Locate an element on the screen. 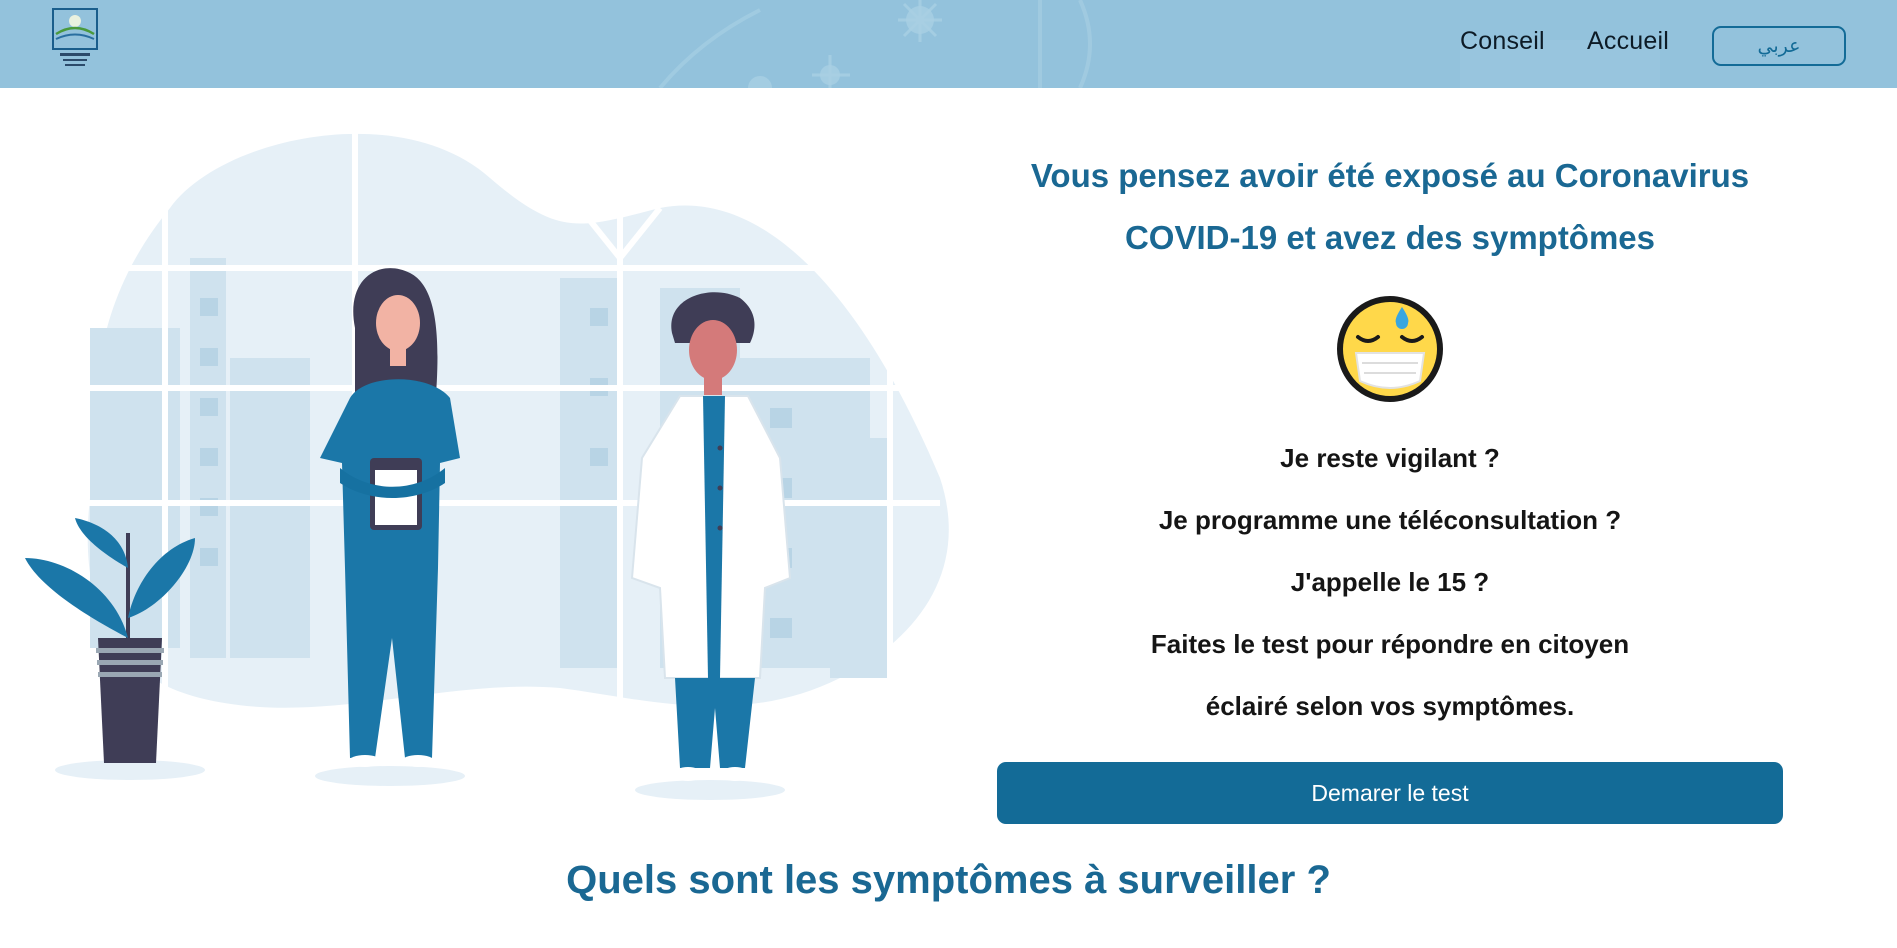 The width and height of the screenshot is (1897, 948). language-toggle-button: عربي is located at coordinates (1779, 46).